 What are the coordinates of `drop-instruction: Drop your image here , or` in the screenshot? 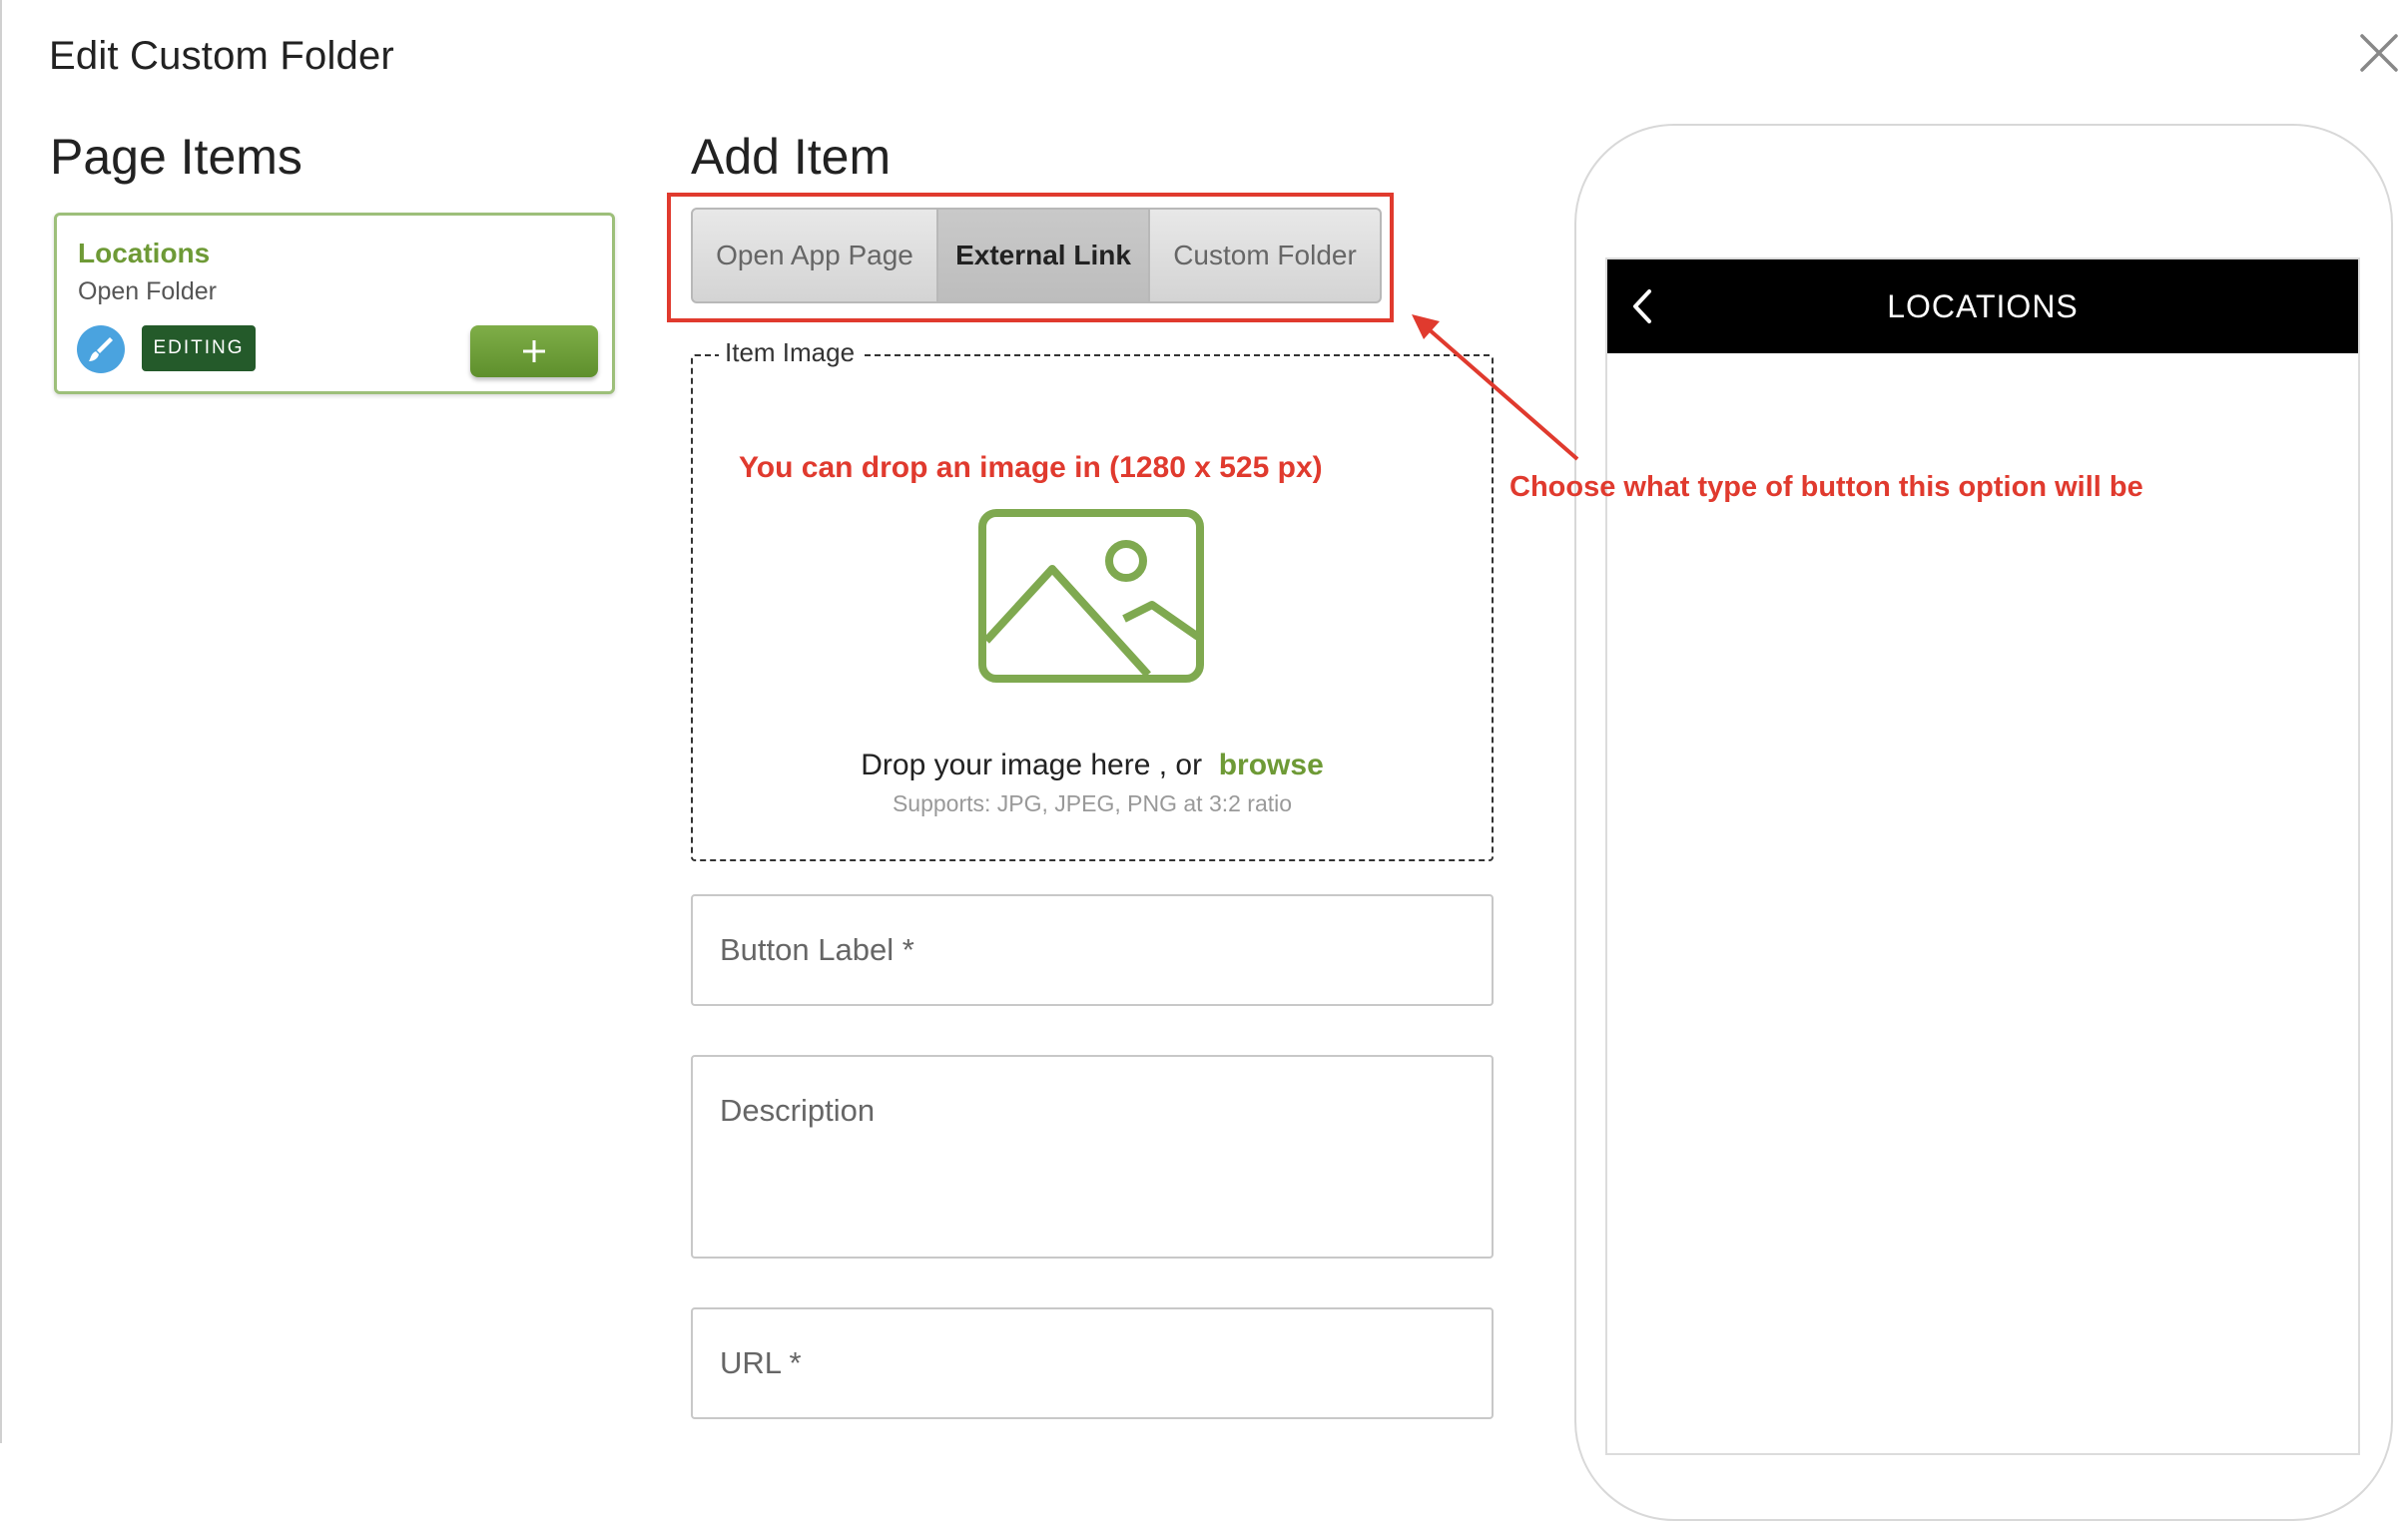 It's located at (1032, 765).